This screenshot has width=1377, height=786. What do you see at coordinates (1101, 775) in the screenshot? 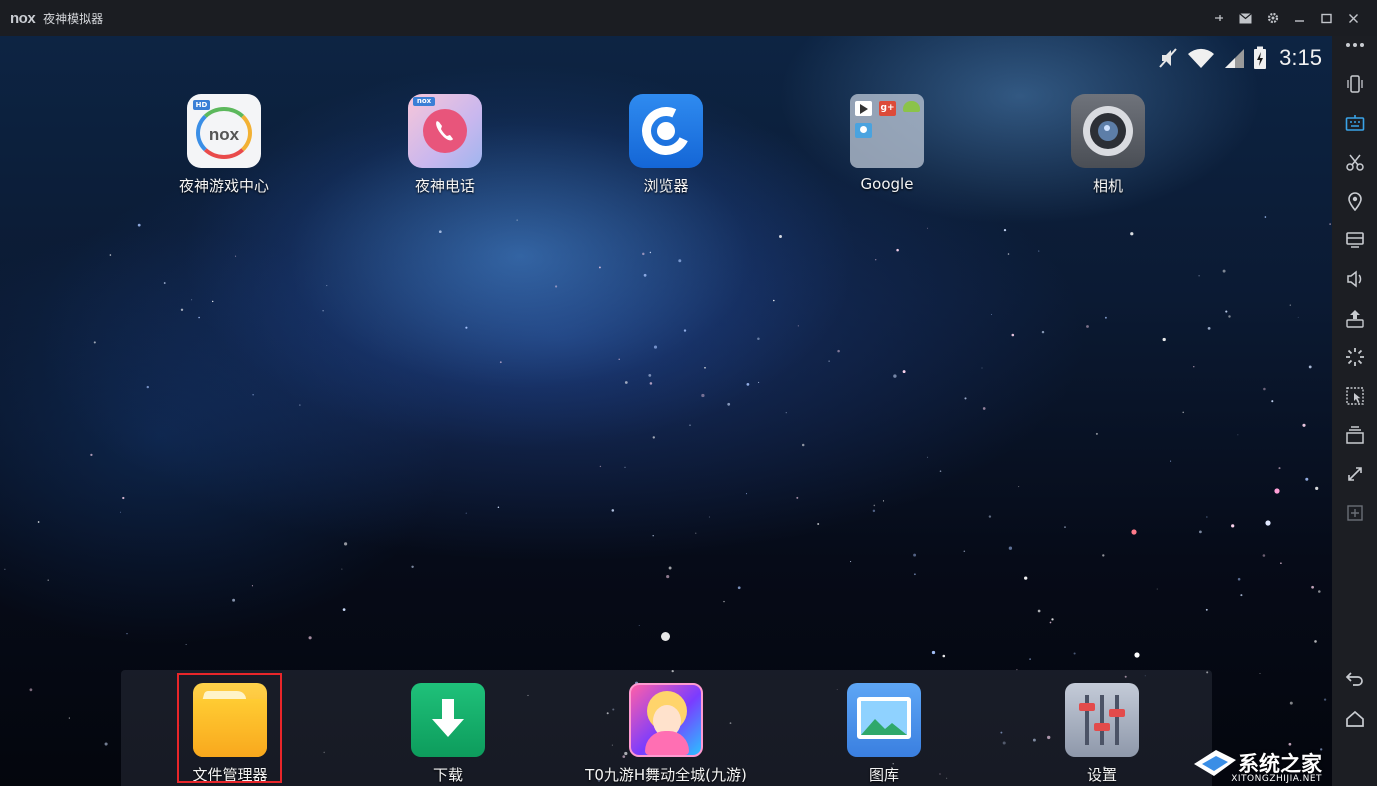
I see `app-label: 设置` at bounding box center [1101, 775].